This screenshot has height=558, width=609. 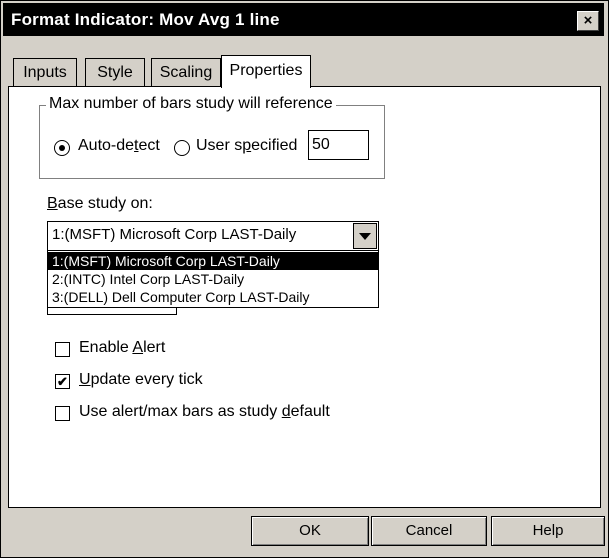 I want to click on dropdown-button, so click(x=365, y=236).